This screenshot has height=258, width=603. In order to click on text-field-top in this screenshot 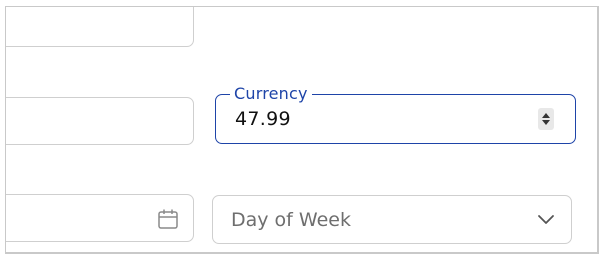, I will do `click(100, 27)`.